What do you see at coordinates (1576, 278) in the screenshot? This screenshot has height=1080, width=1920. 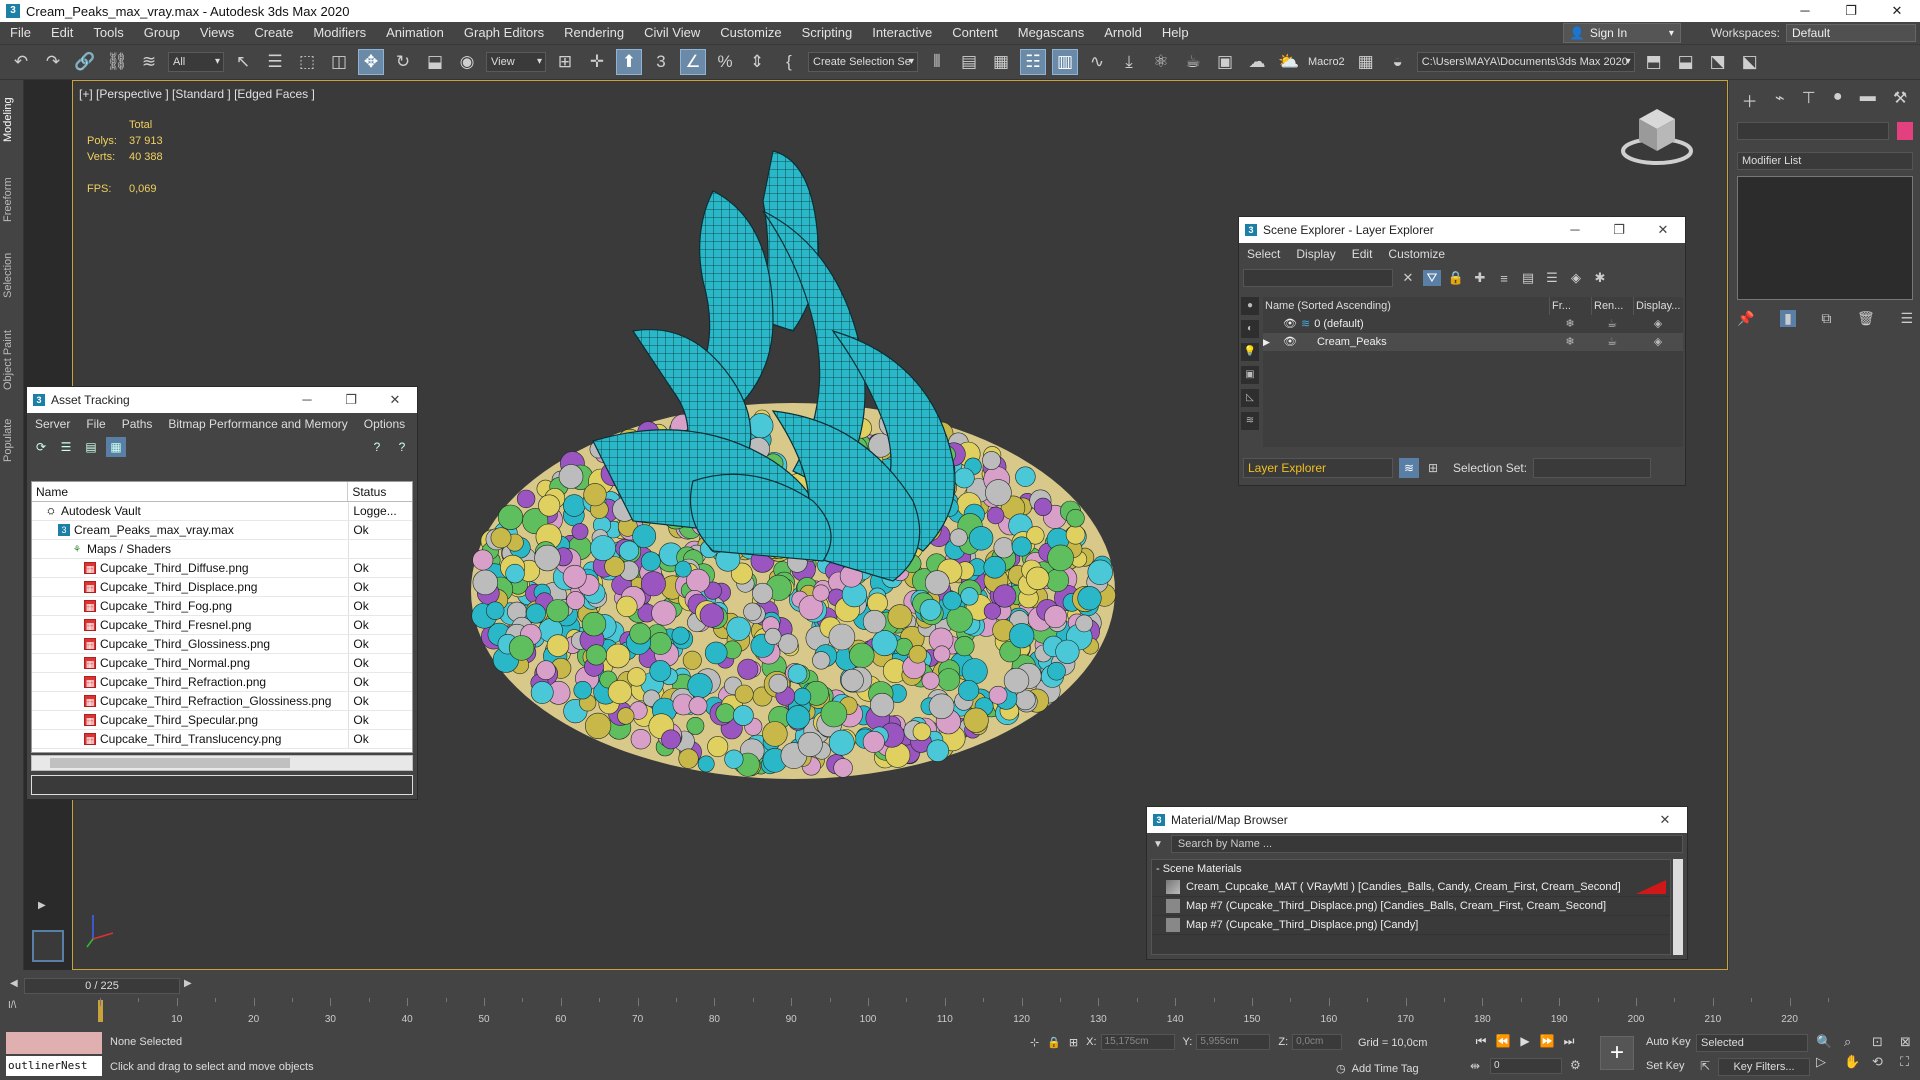 I see `highlight-layer-icon: ◈` at bounding box center [1576, 278].